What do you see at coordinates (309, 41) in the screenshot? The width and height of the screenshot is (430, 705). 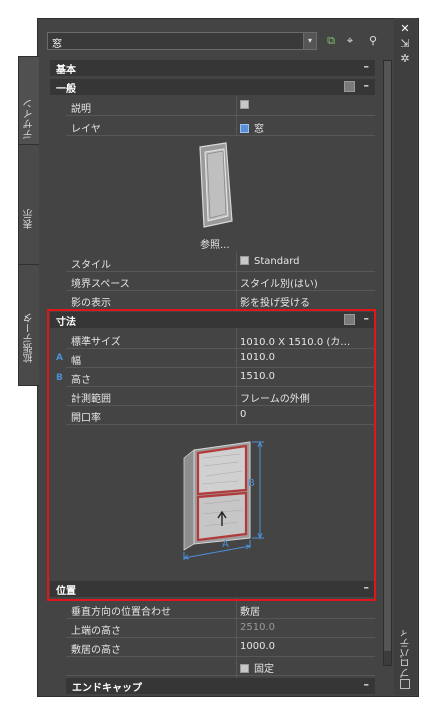 I see `chevron-down-icon: ▾` at bounding box center [309, 41].